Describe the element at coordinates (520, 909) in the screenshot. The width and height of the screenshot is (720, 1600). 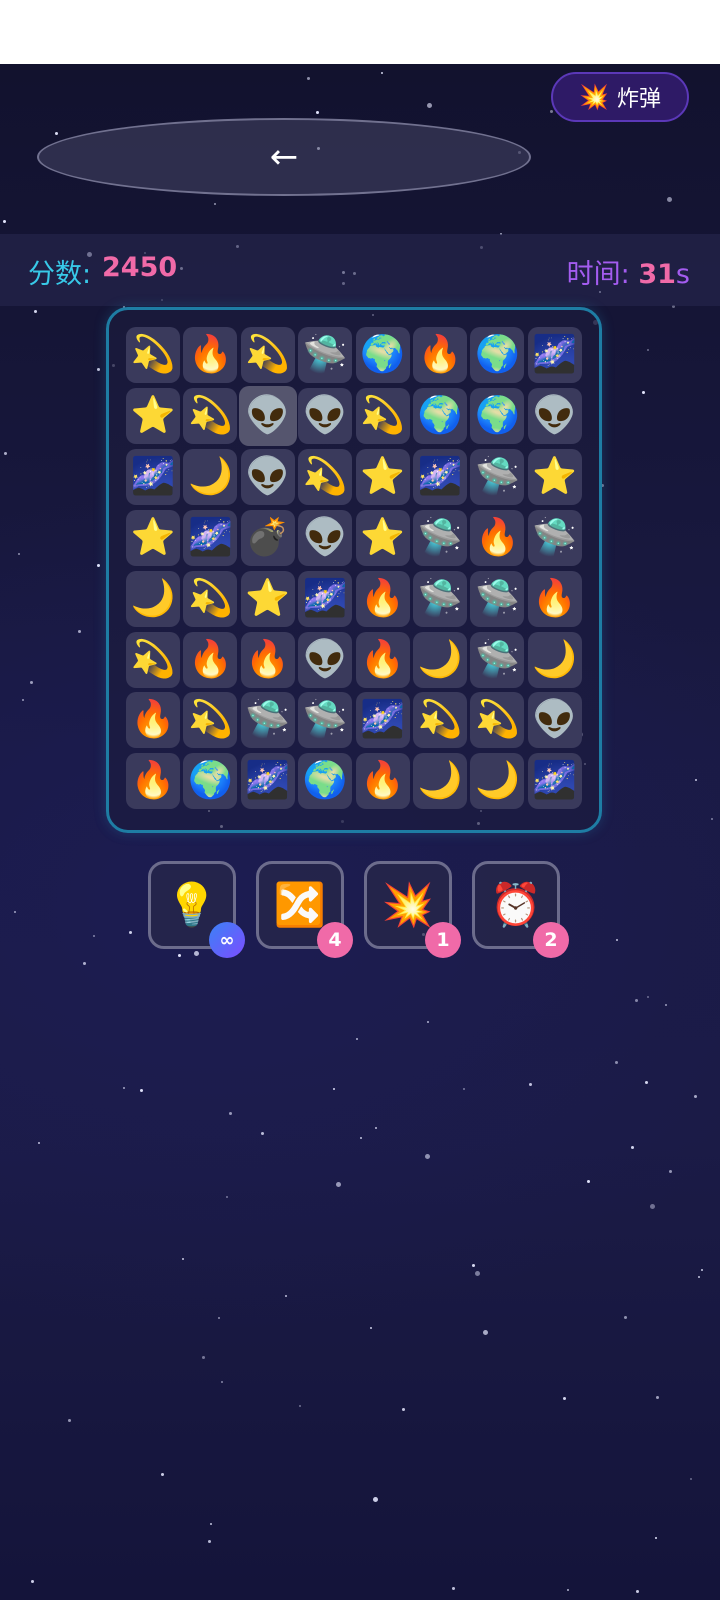
I see `time-tool-button: ⏰ 2` at that location.